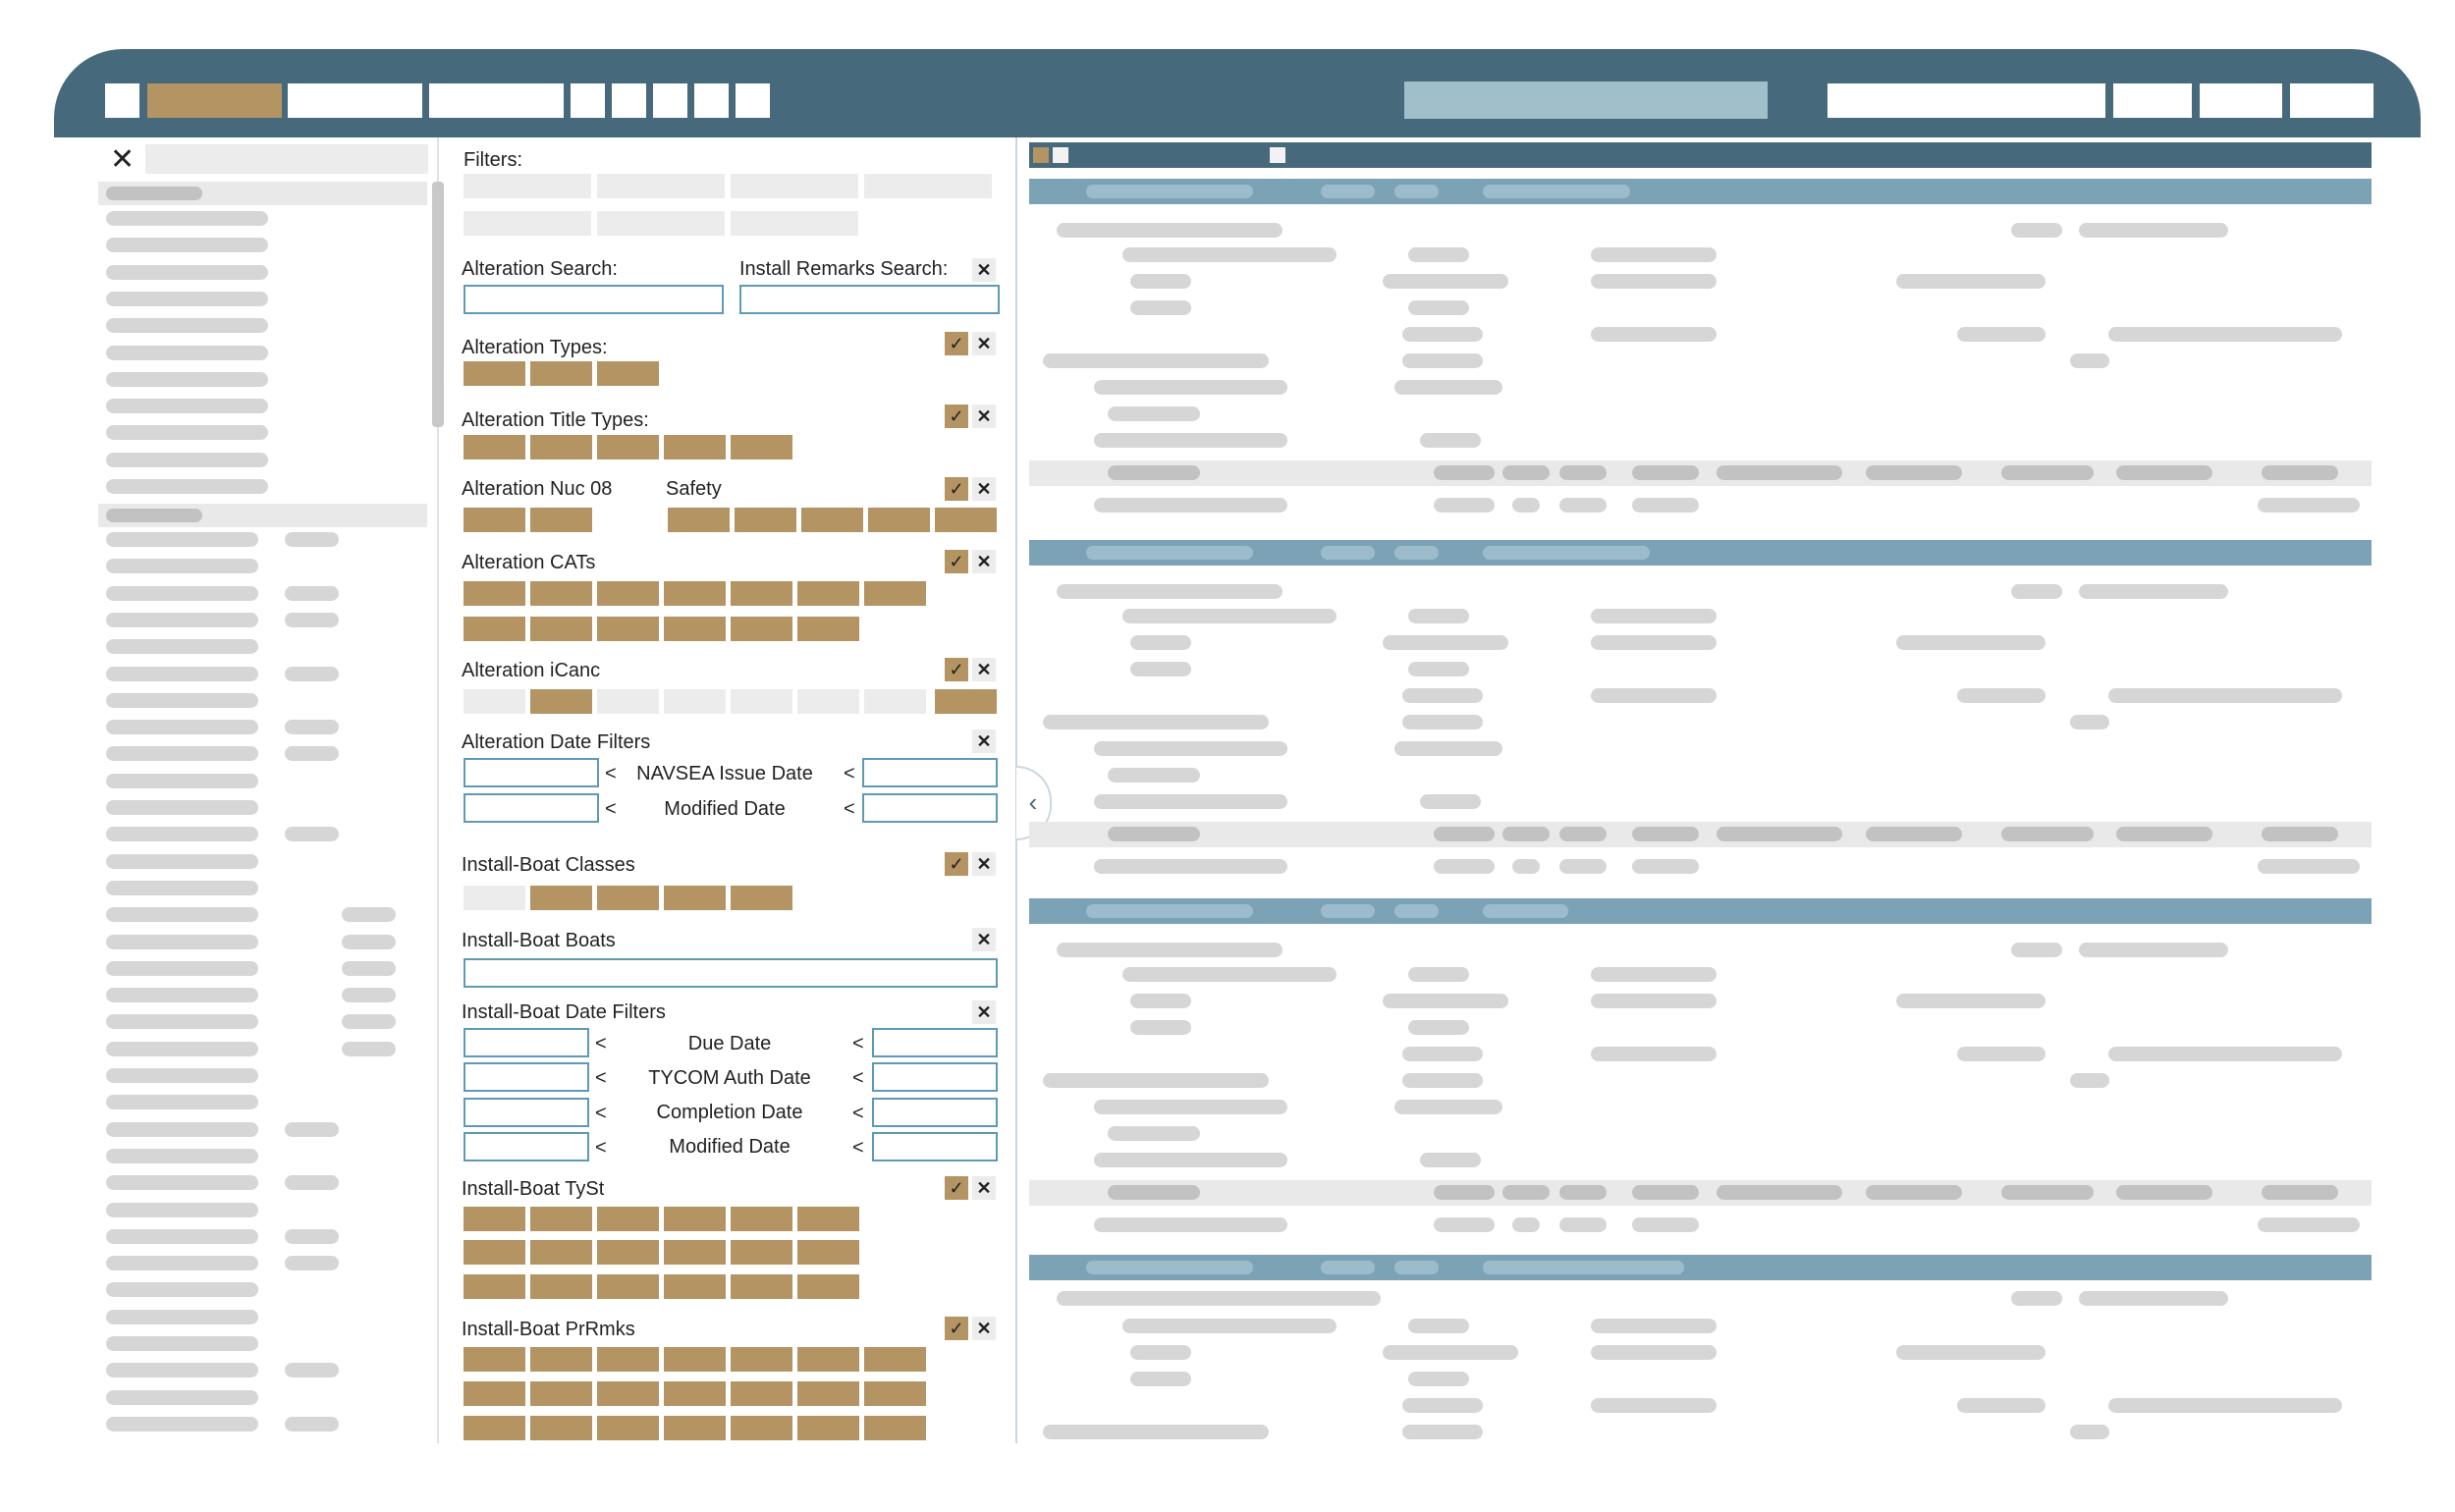 The height and width of the screenshot is (1512, 2455). What do you see at coordinates (1586, 100) in the screenshot?
I see `global-search-input` at bounding box center [1586, 100].